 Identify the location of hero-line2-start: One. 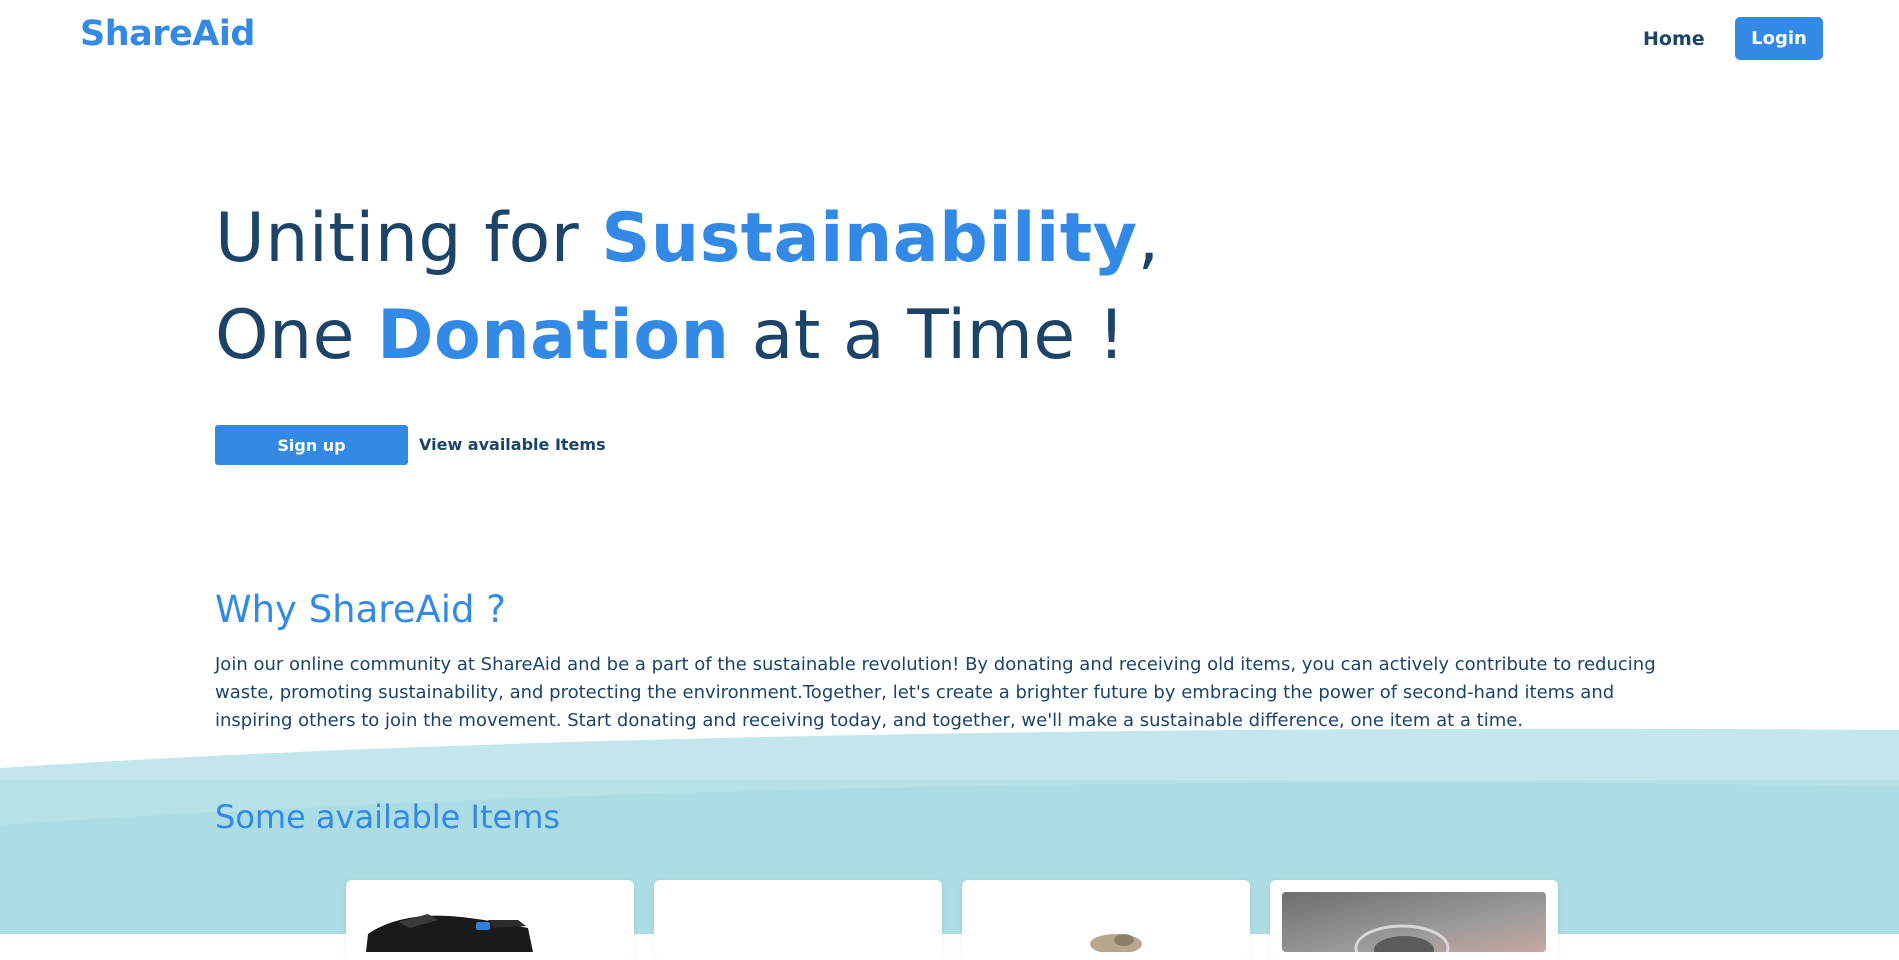
(296, 335).